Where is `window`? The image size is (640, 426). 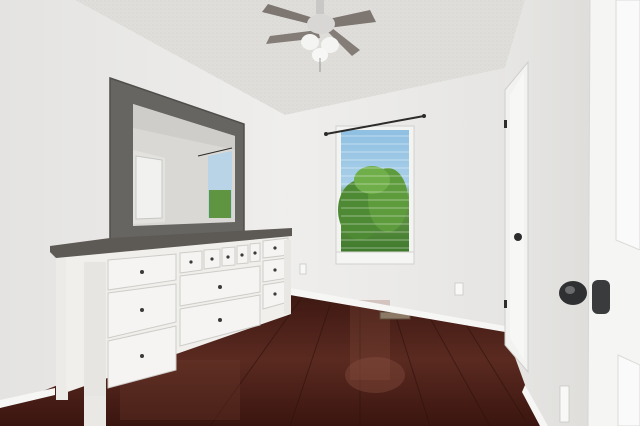
window is located at coordinates (375, 195).